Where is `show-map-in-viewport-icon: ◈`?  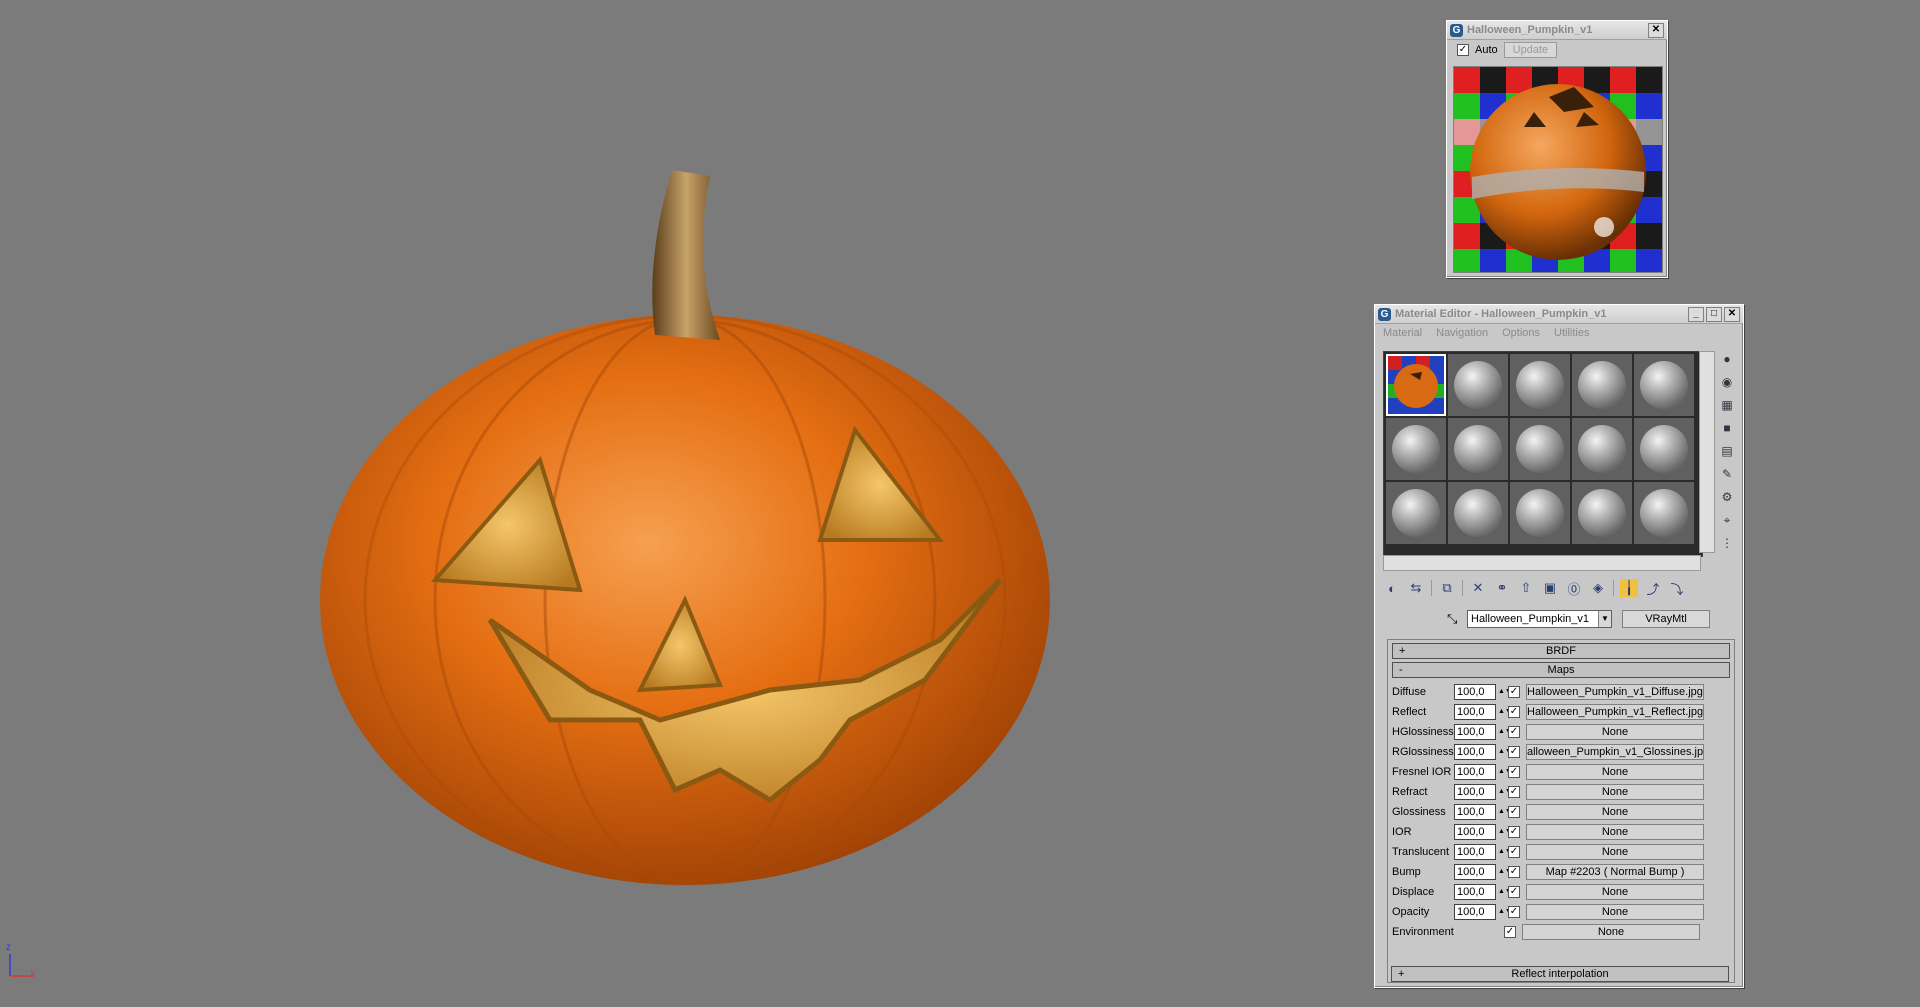 show-map-in-viewport-icon: ◈ is located at coordinates (1598, 588).